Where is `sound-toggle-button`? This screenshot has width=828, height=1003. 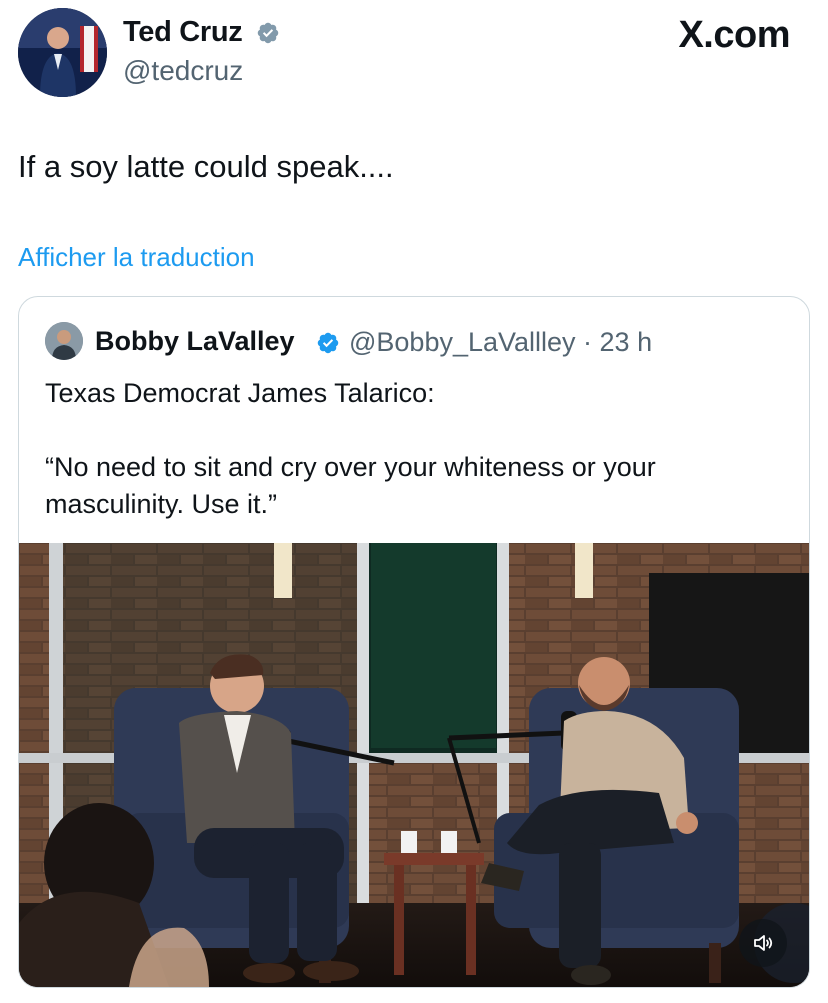 sound-toggle-button is located at coordinates (763, 943).